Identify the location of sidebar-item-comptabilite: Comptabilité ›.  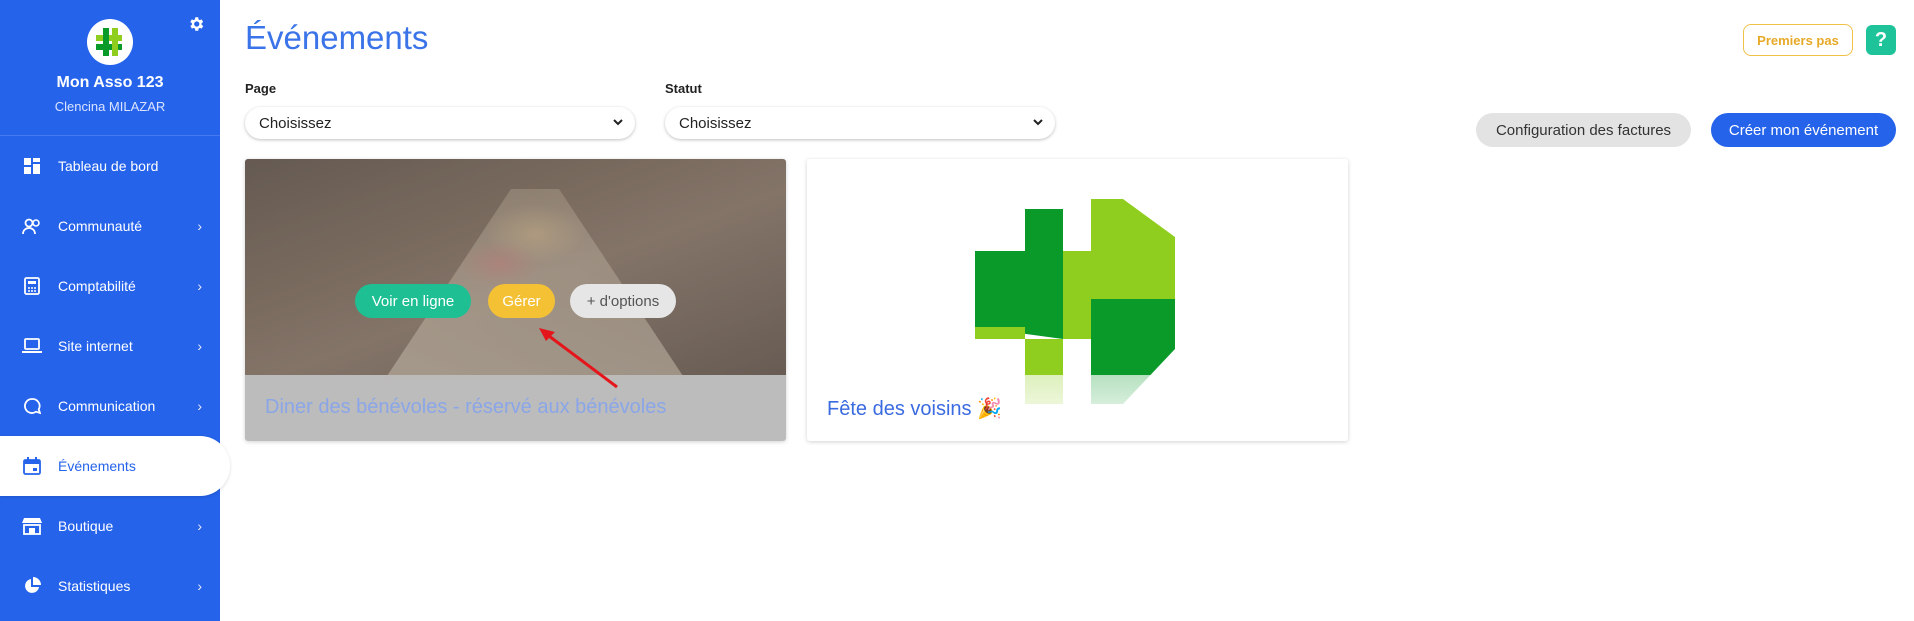
(115, 286).